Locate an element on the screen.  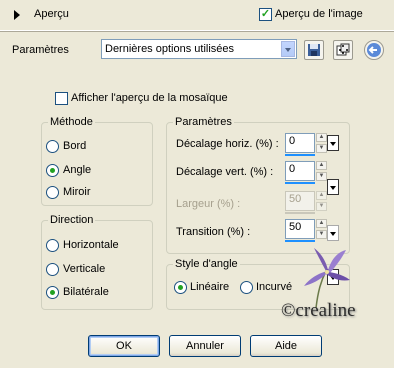
floppy-disk-icon is located at coordinates (314, 50).